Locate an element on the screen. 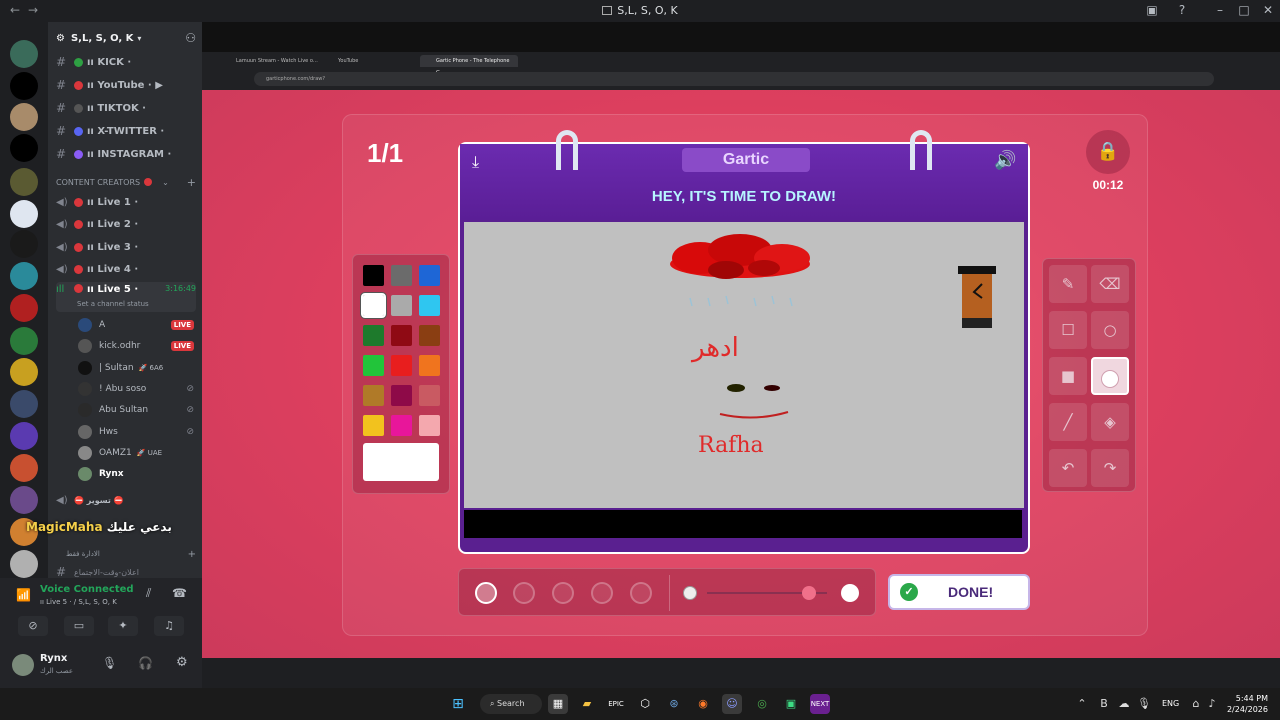 This screenshot has width=1280, height=720. voice-channel-4: ◀) ıı Live 4 · is located at coordinates (126, 270).